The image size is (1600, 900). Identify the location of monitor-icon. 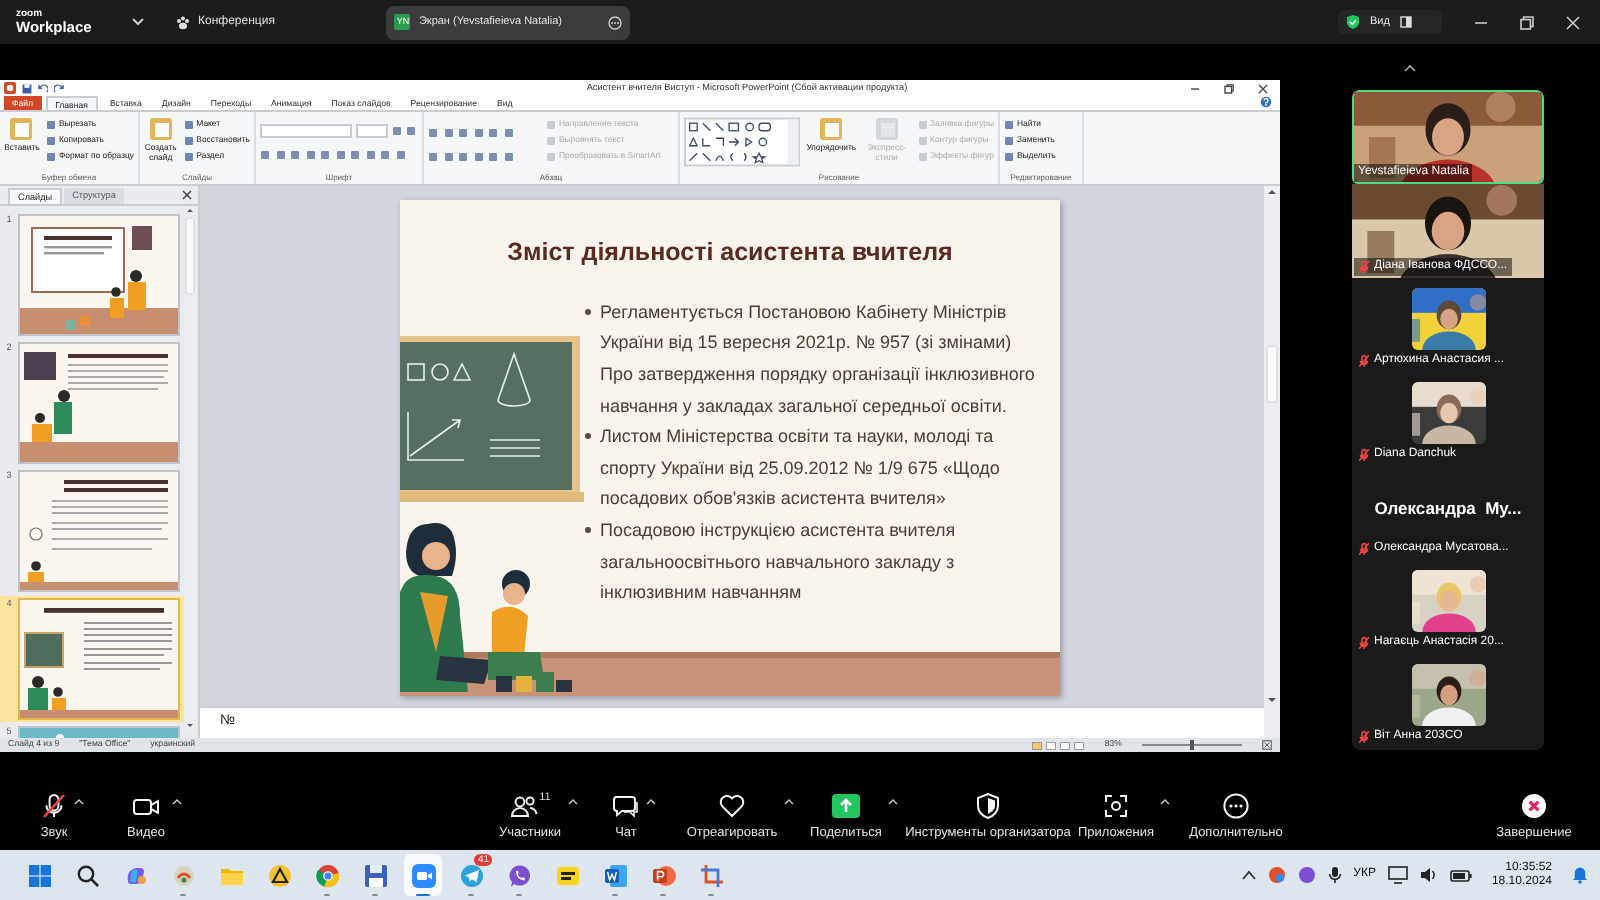
(1397, 875).